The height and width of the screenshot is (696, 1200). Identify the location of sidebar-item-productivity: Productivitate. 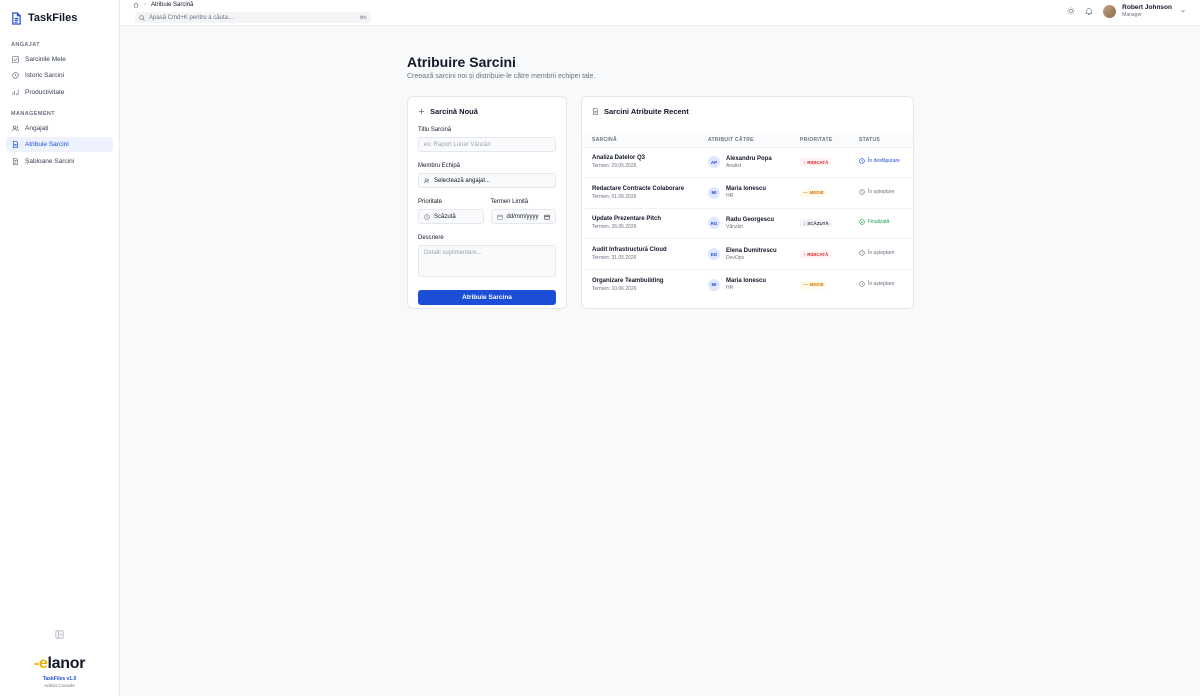
(59, 92).